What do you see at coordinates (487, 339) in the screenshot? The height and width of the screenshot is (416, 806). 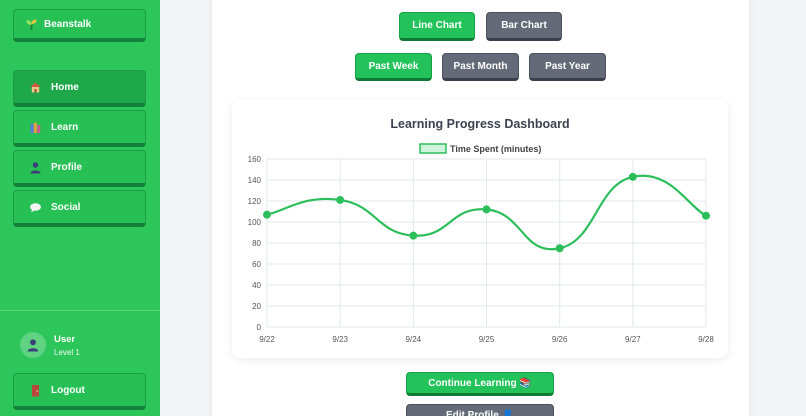 I see `x-tick-label: 9/25` at bounding box center [487, 339].